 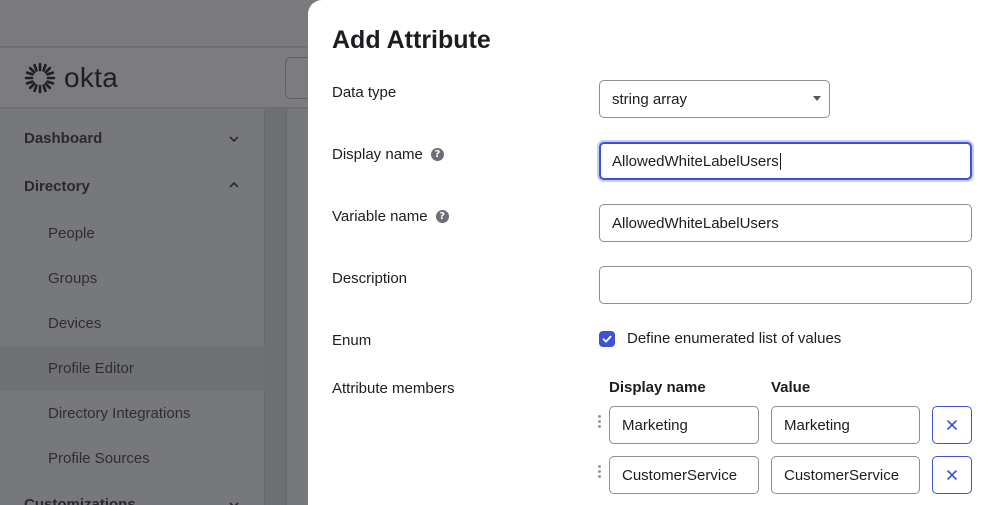 I want to click on display-name-label: Display name ?, so click(x=388, y=154).